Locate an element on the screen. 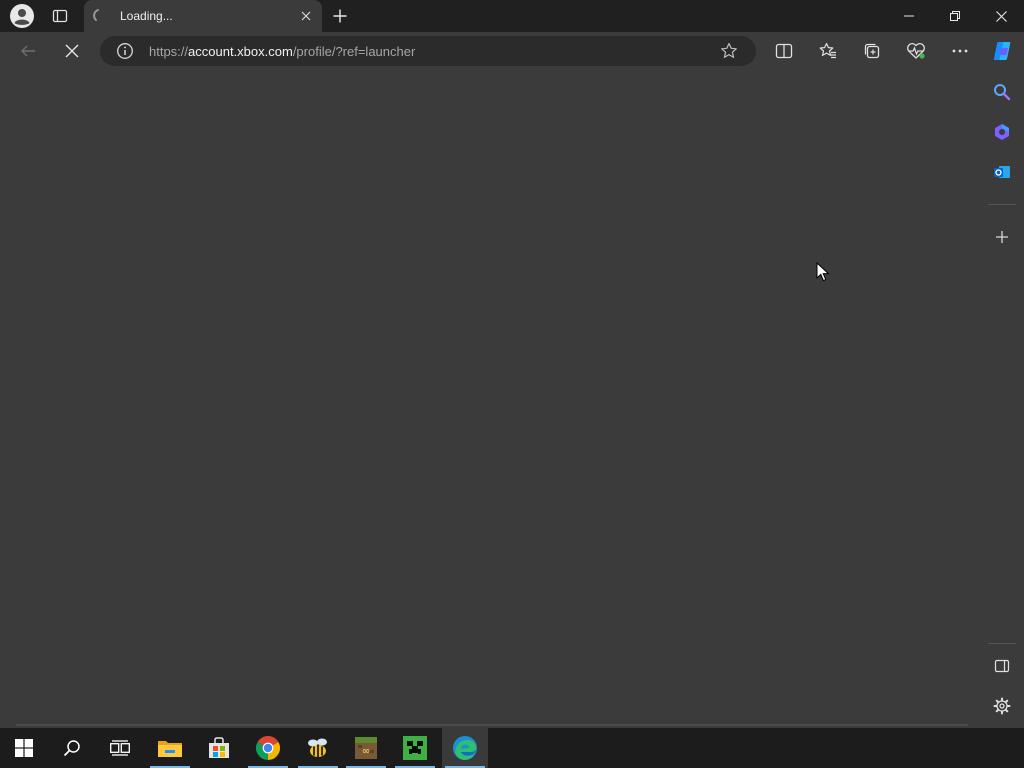 The height and width of the screenshot is (768, 1024). favorites-button is located at coordinates (828, 51).